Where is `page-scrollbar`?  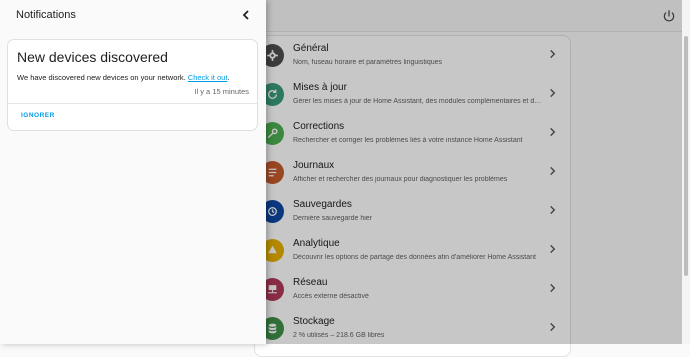 page-scrollbar is located at coordinates (686, 172).